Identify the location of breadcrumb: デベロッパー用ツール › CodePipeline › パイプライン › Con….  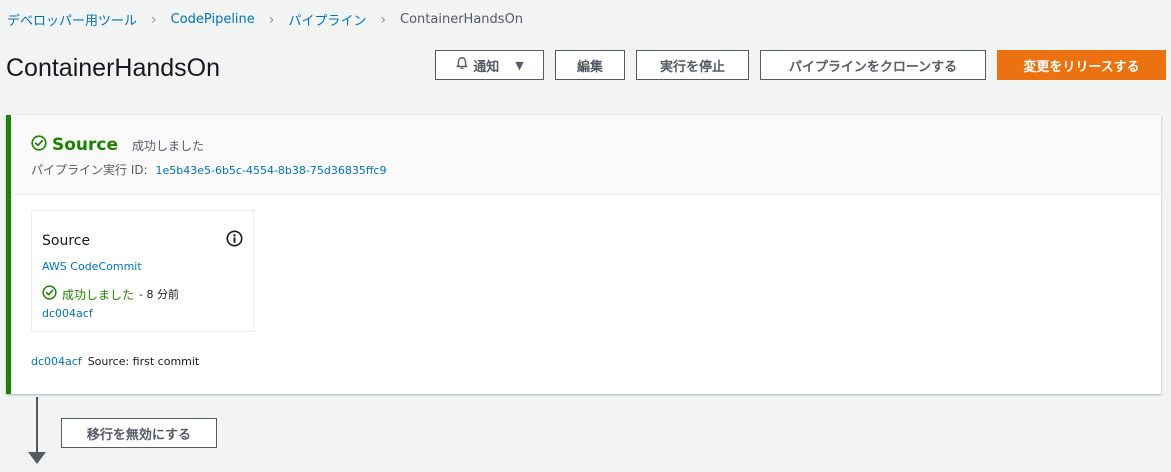
(265, 20).